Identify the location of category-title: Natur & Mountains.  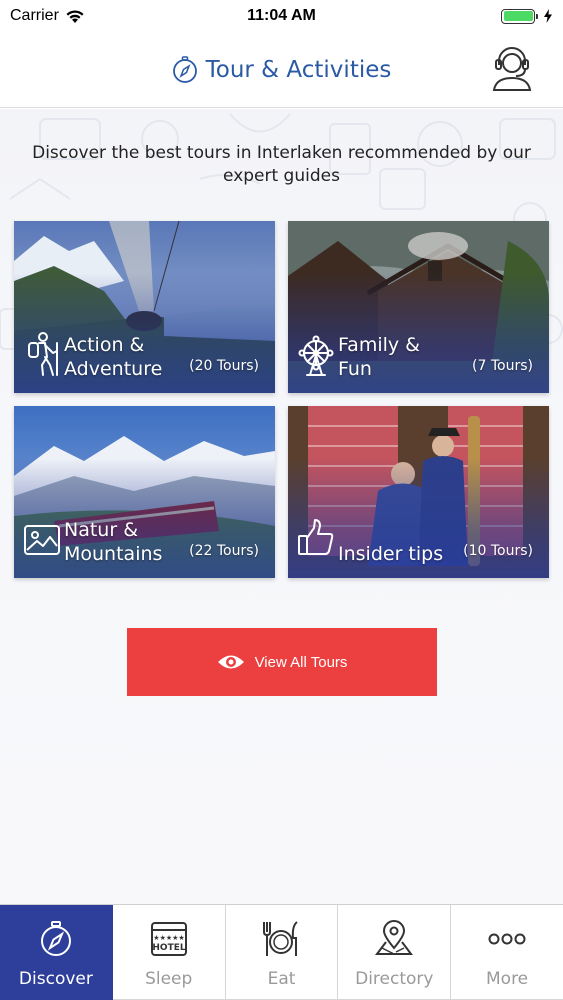
(113, 542).